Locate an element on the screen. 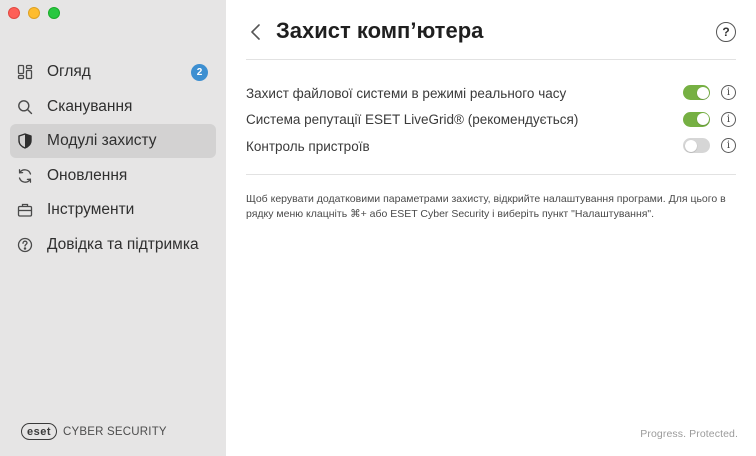  window-controls is located at coordinates (34, 13).